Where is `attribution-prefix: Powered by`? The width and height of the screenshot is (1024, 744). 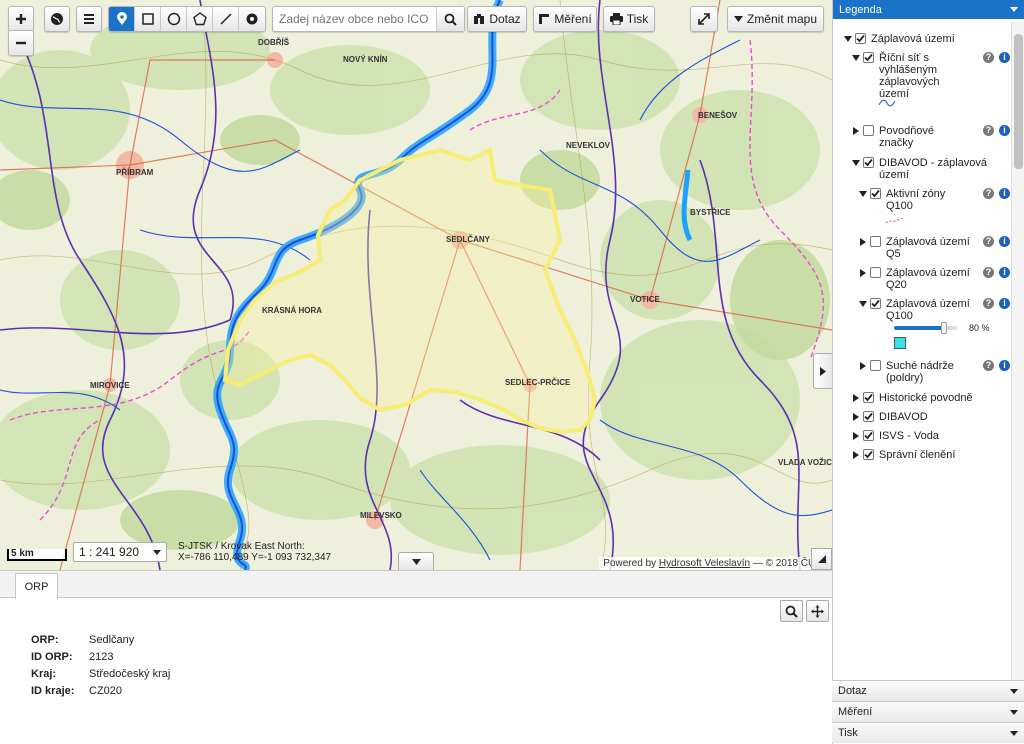 attribution-prefix: Powered by is located at coordinates (630, 563).